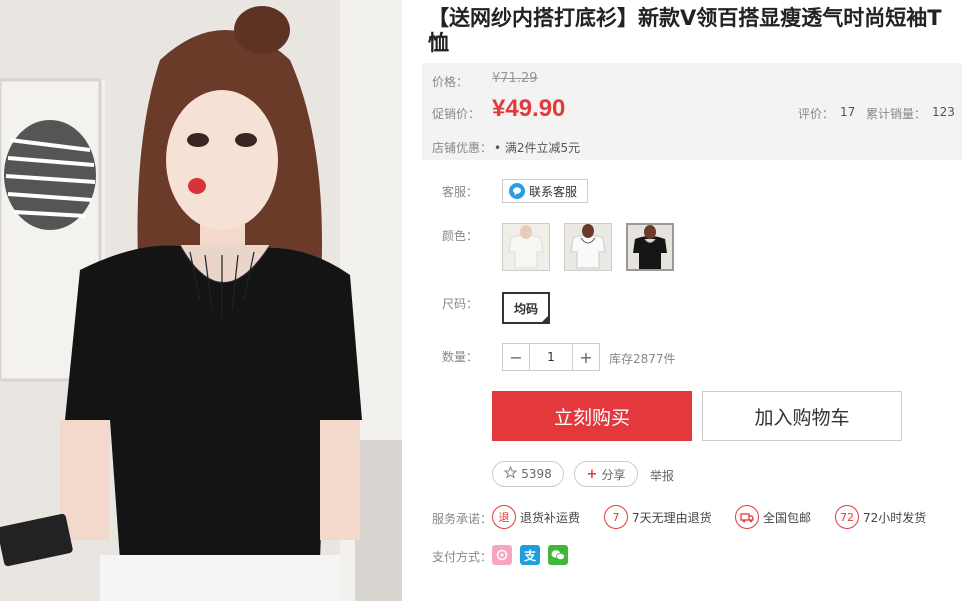 The height and width of the screenshot is (601, 970). I want to click on color-swatch-white, so click(526, 247).